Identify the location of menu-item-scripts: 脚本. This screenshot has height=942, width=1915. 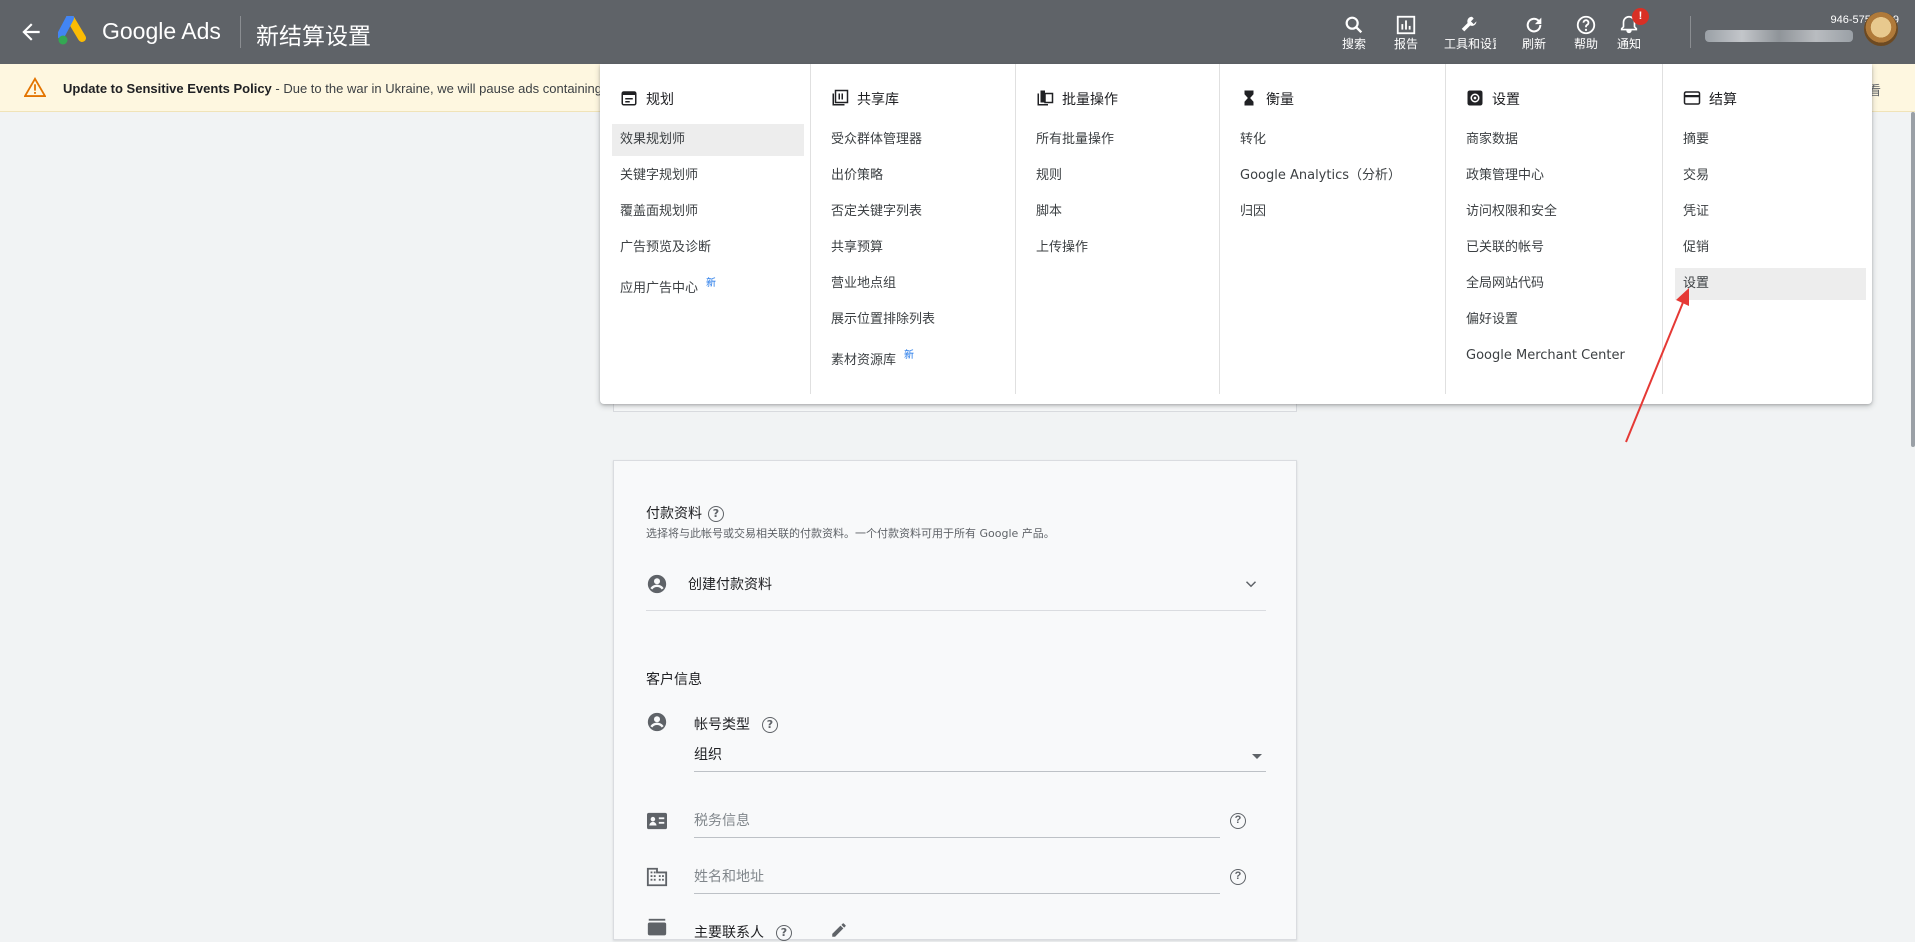
(1120, 212).